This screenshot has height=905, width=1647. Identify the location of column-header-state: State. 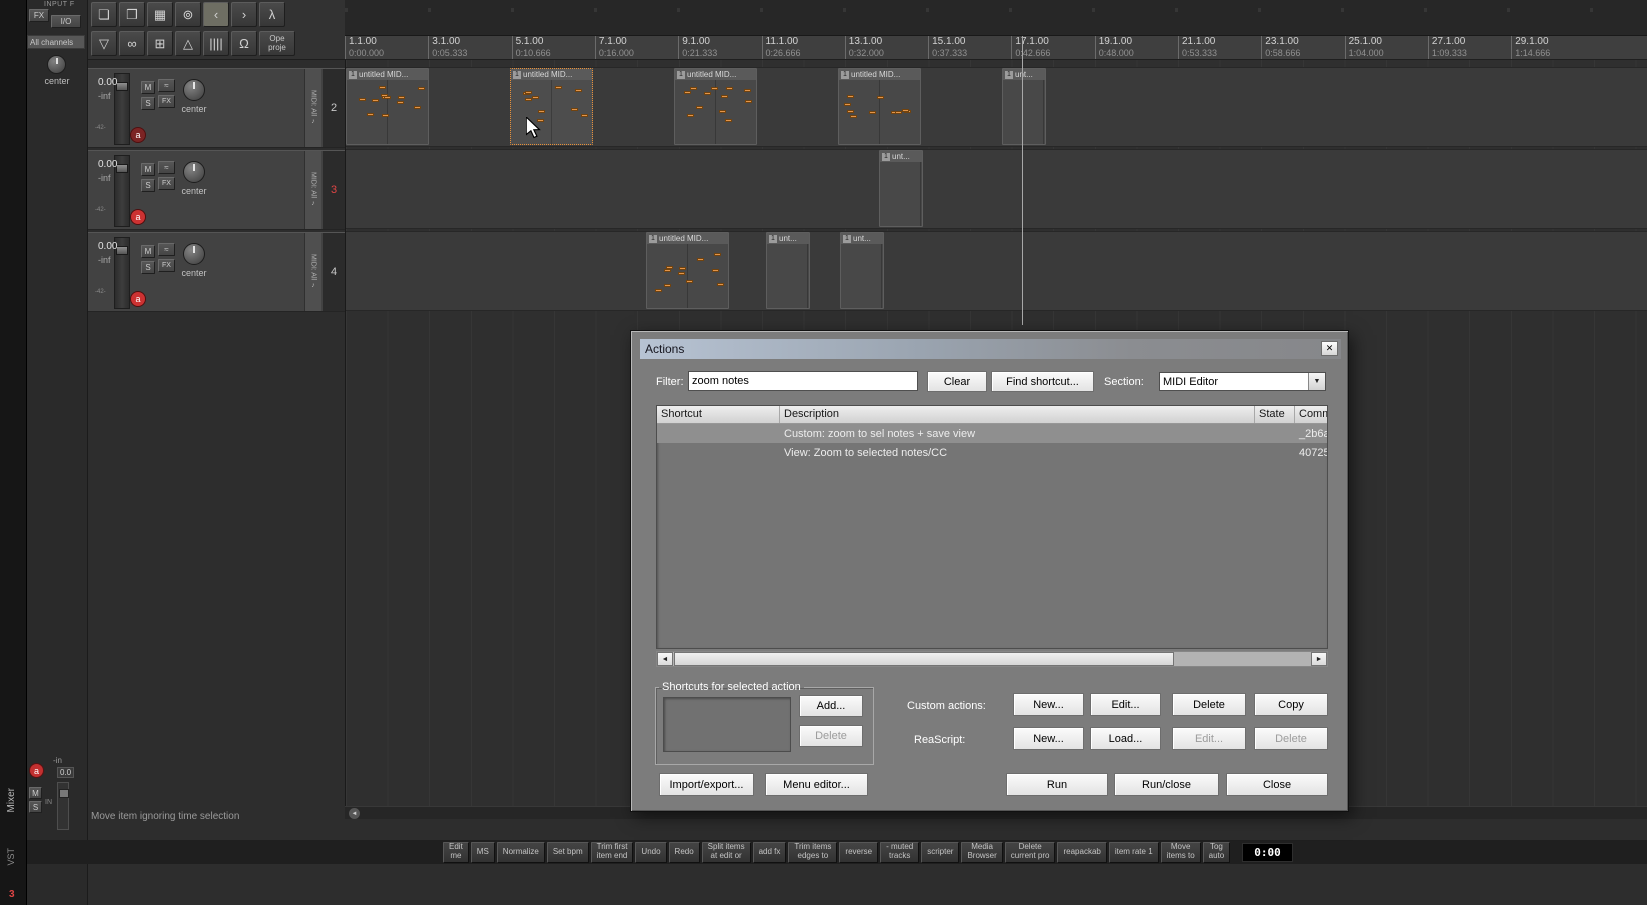
(1275, 414).